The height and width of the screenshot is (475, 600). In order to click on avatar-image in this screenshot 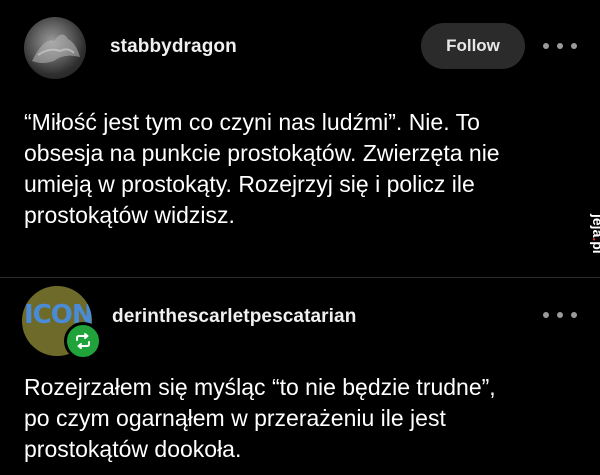, I will do `click(56, 48)`.